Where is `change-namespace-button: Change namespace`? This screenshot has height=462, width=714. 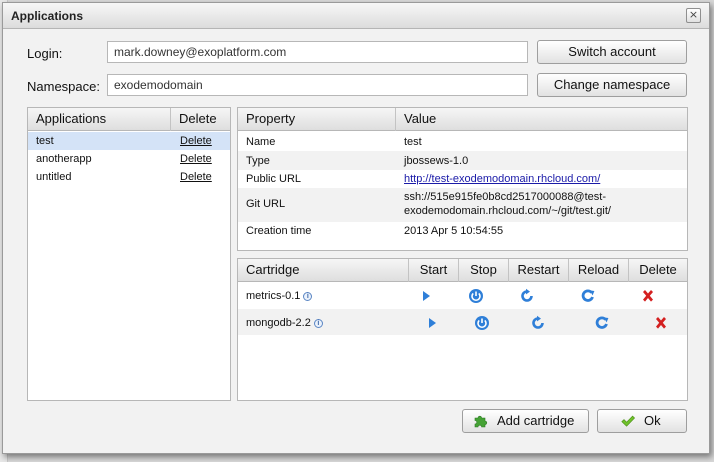 change-namespace-button: Change namespace is located at coordinates (612, 85).